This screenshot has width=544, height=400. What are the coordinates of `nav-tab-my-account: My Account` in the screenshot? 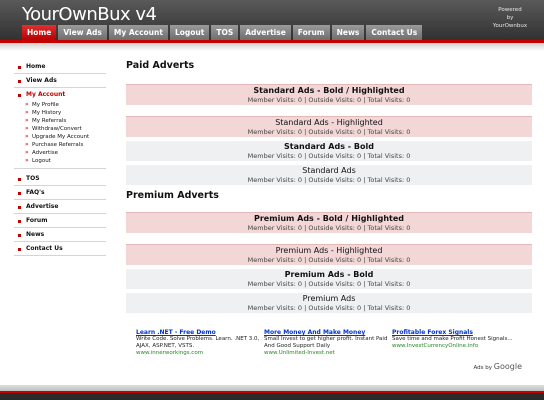 It's located at (138, 32).